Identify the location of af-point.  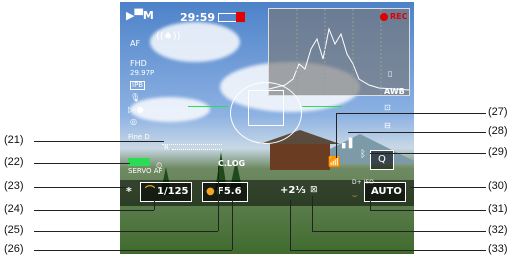
(266, 108).